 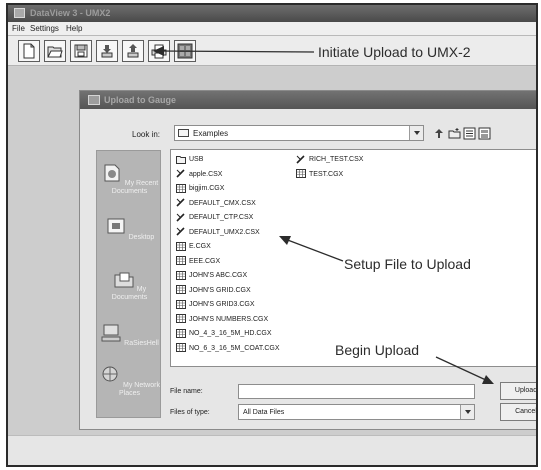 What do you see at coordinates (314, 250) in the screenshot?
I see `arrow-to-setup-file` at bounding box center [314, 250].